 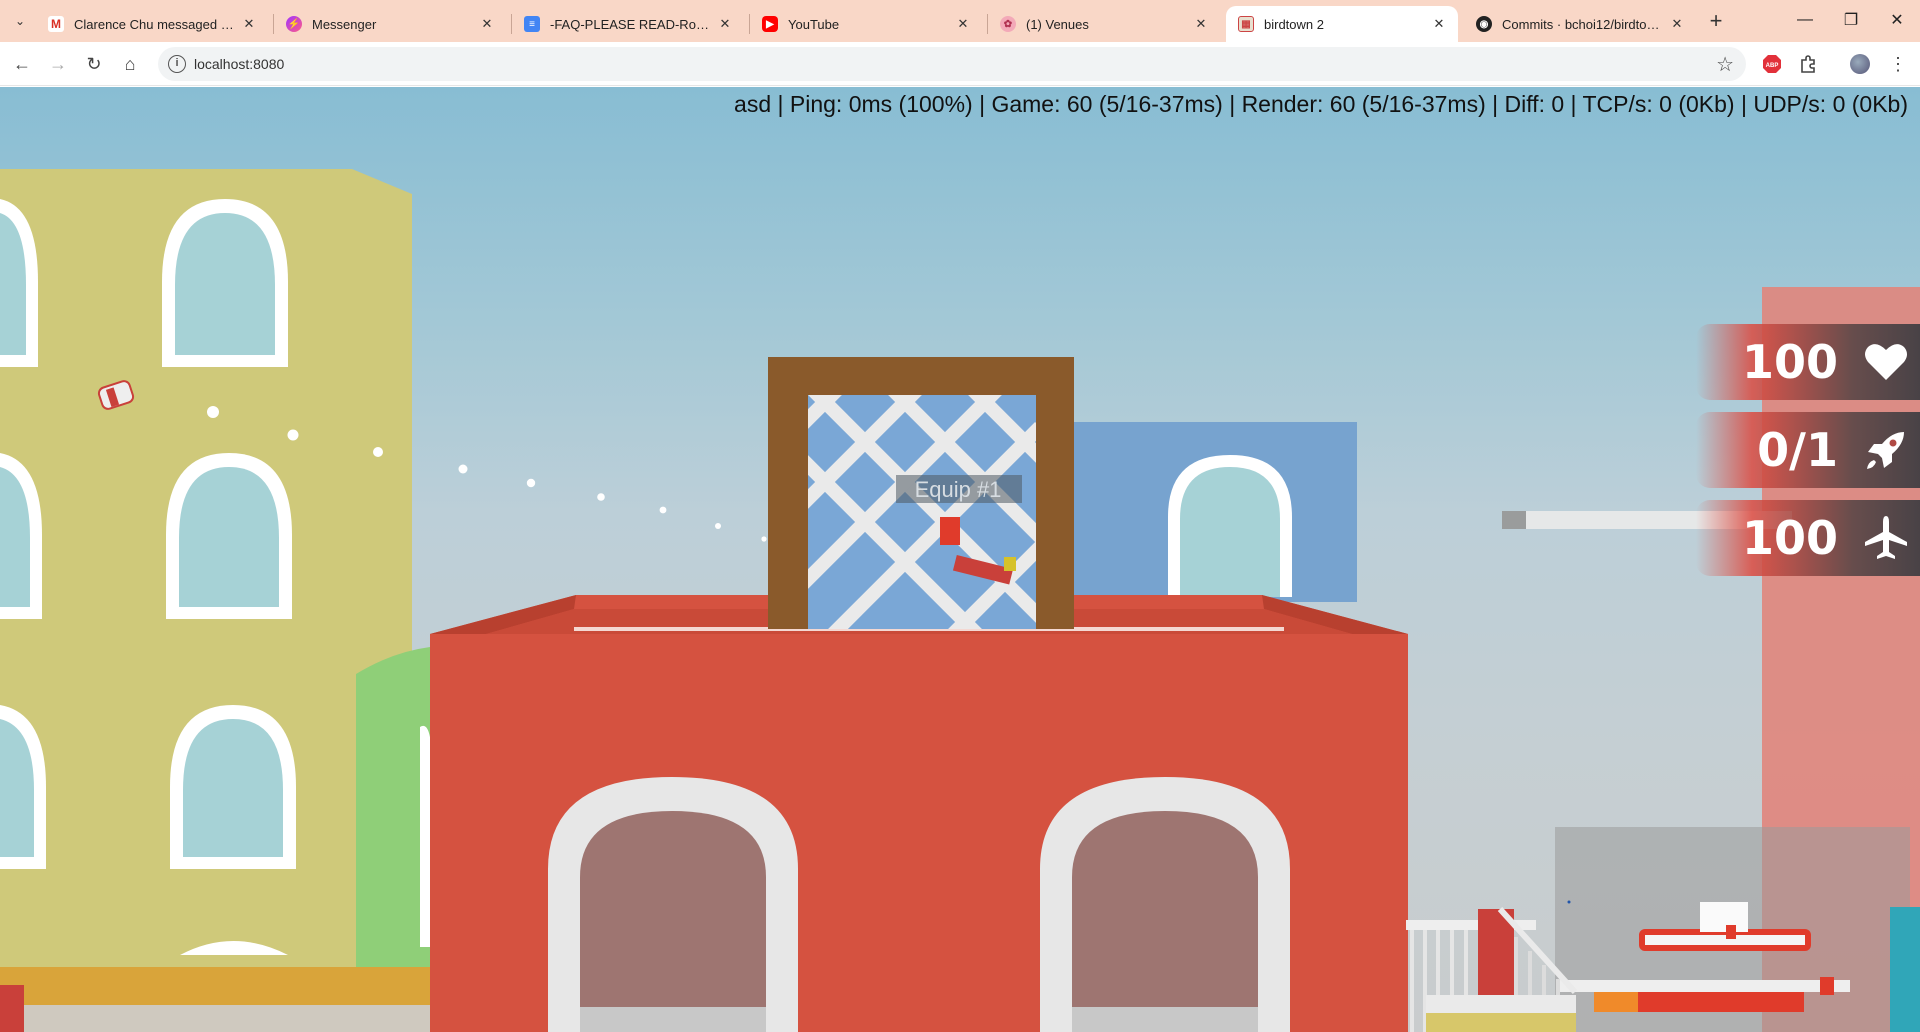 I want to click on equip-crate: Equip #1, so click(x=921, y=493).